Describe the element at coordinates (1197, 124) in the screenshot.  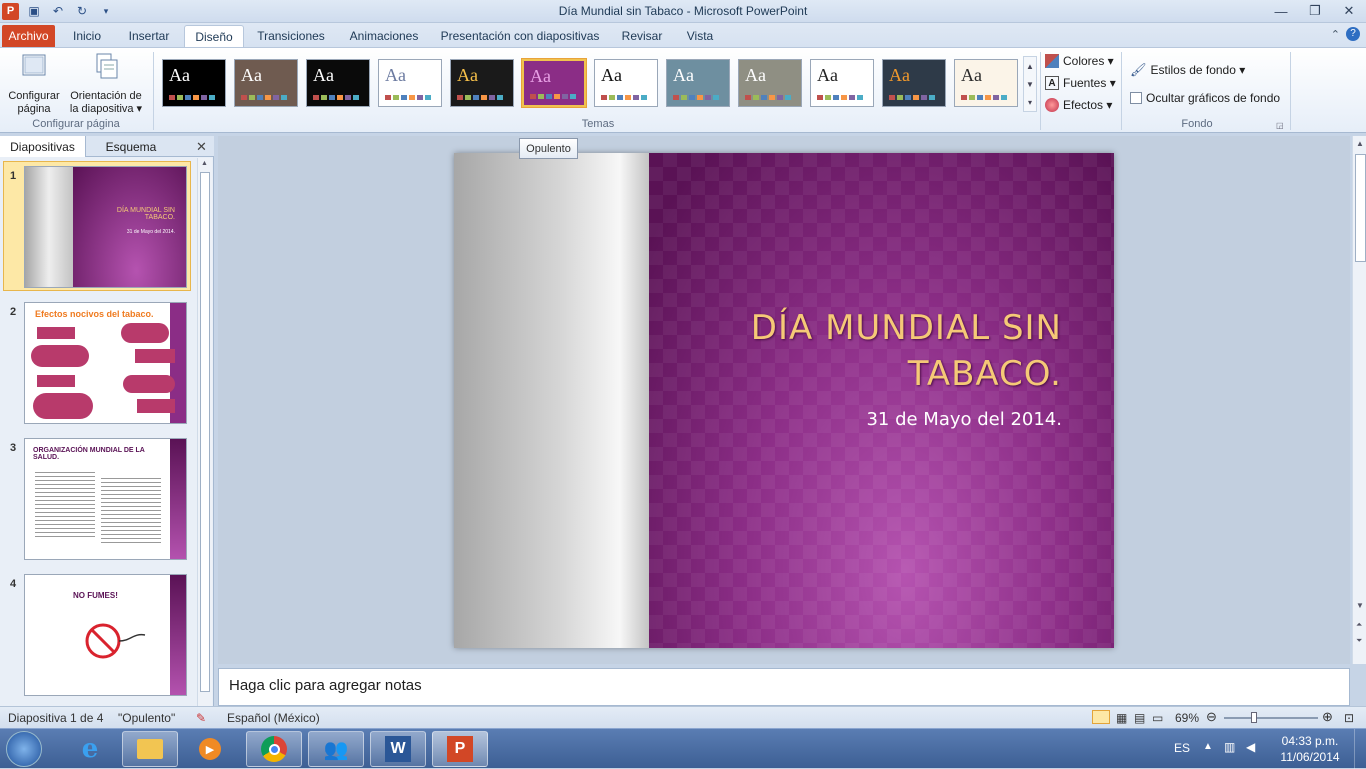
I see `group-label-fondo: Fondo` at that location.